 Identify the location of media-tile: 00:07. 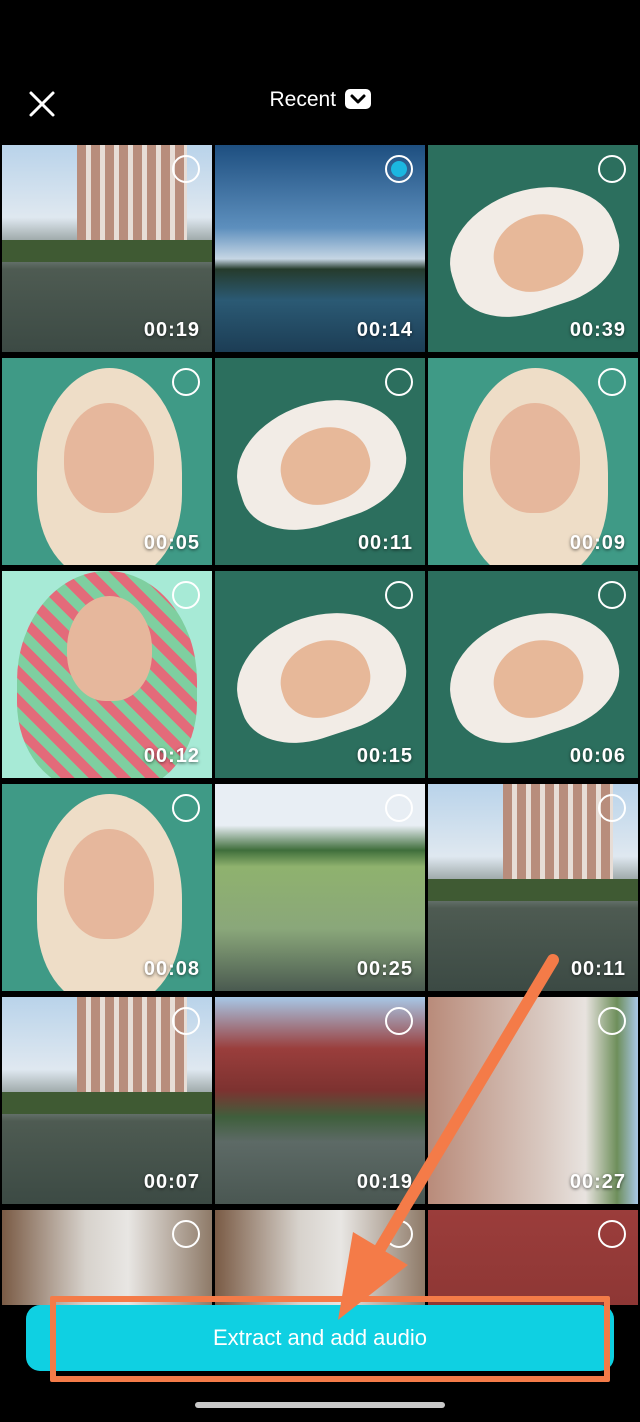
(107, 1100).